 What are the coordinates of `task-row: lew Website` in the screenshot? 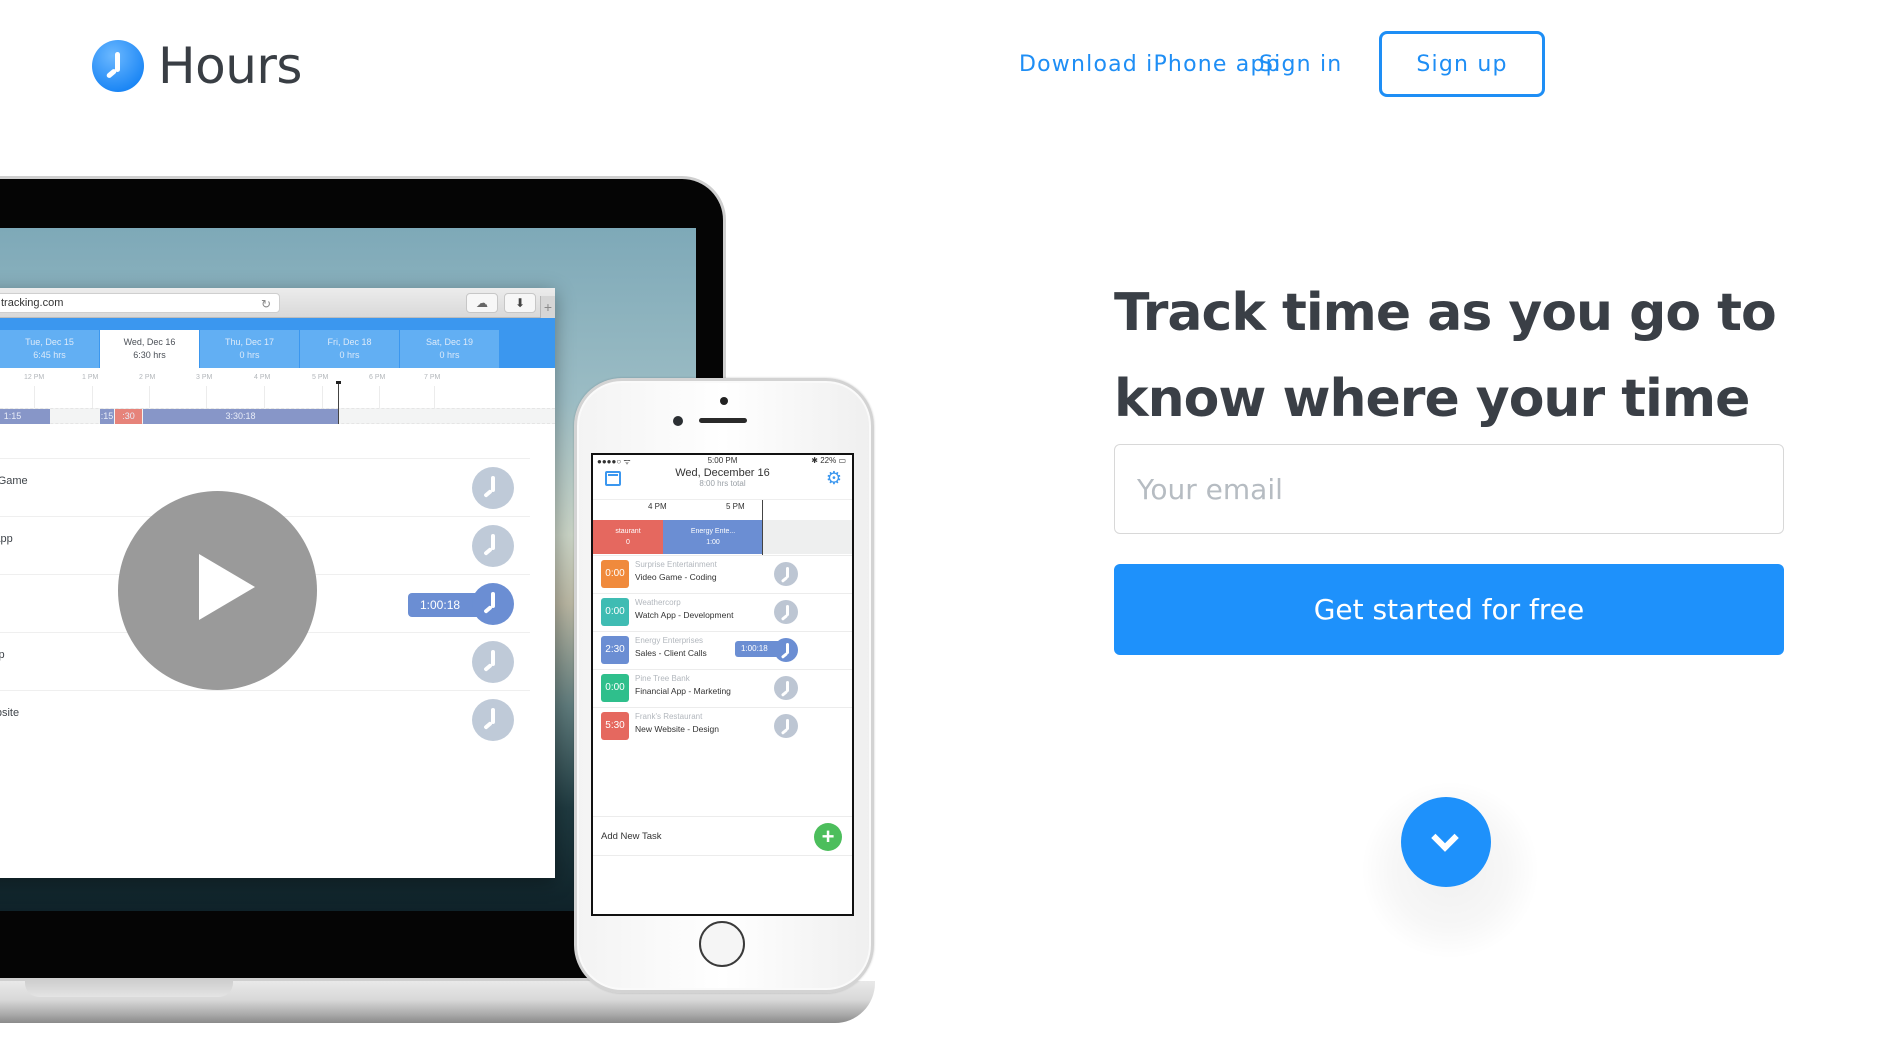 It's located at (265, 719).